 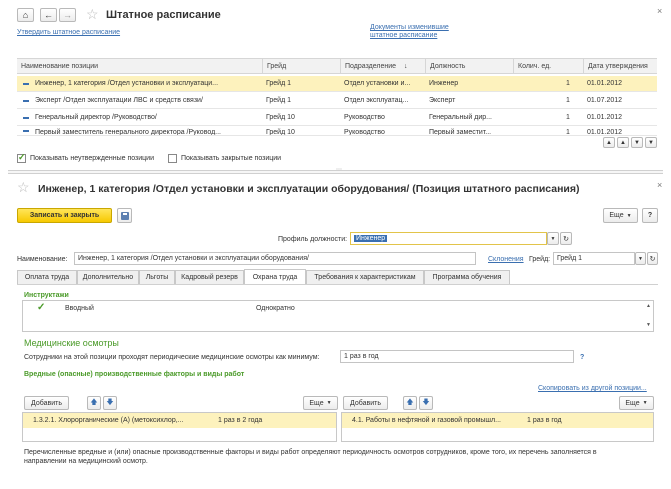 I want to click on tab-training: Программа обучения, so click(x=467, y=277).